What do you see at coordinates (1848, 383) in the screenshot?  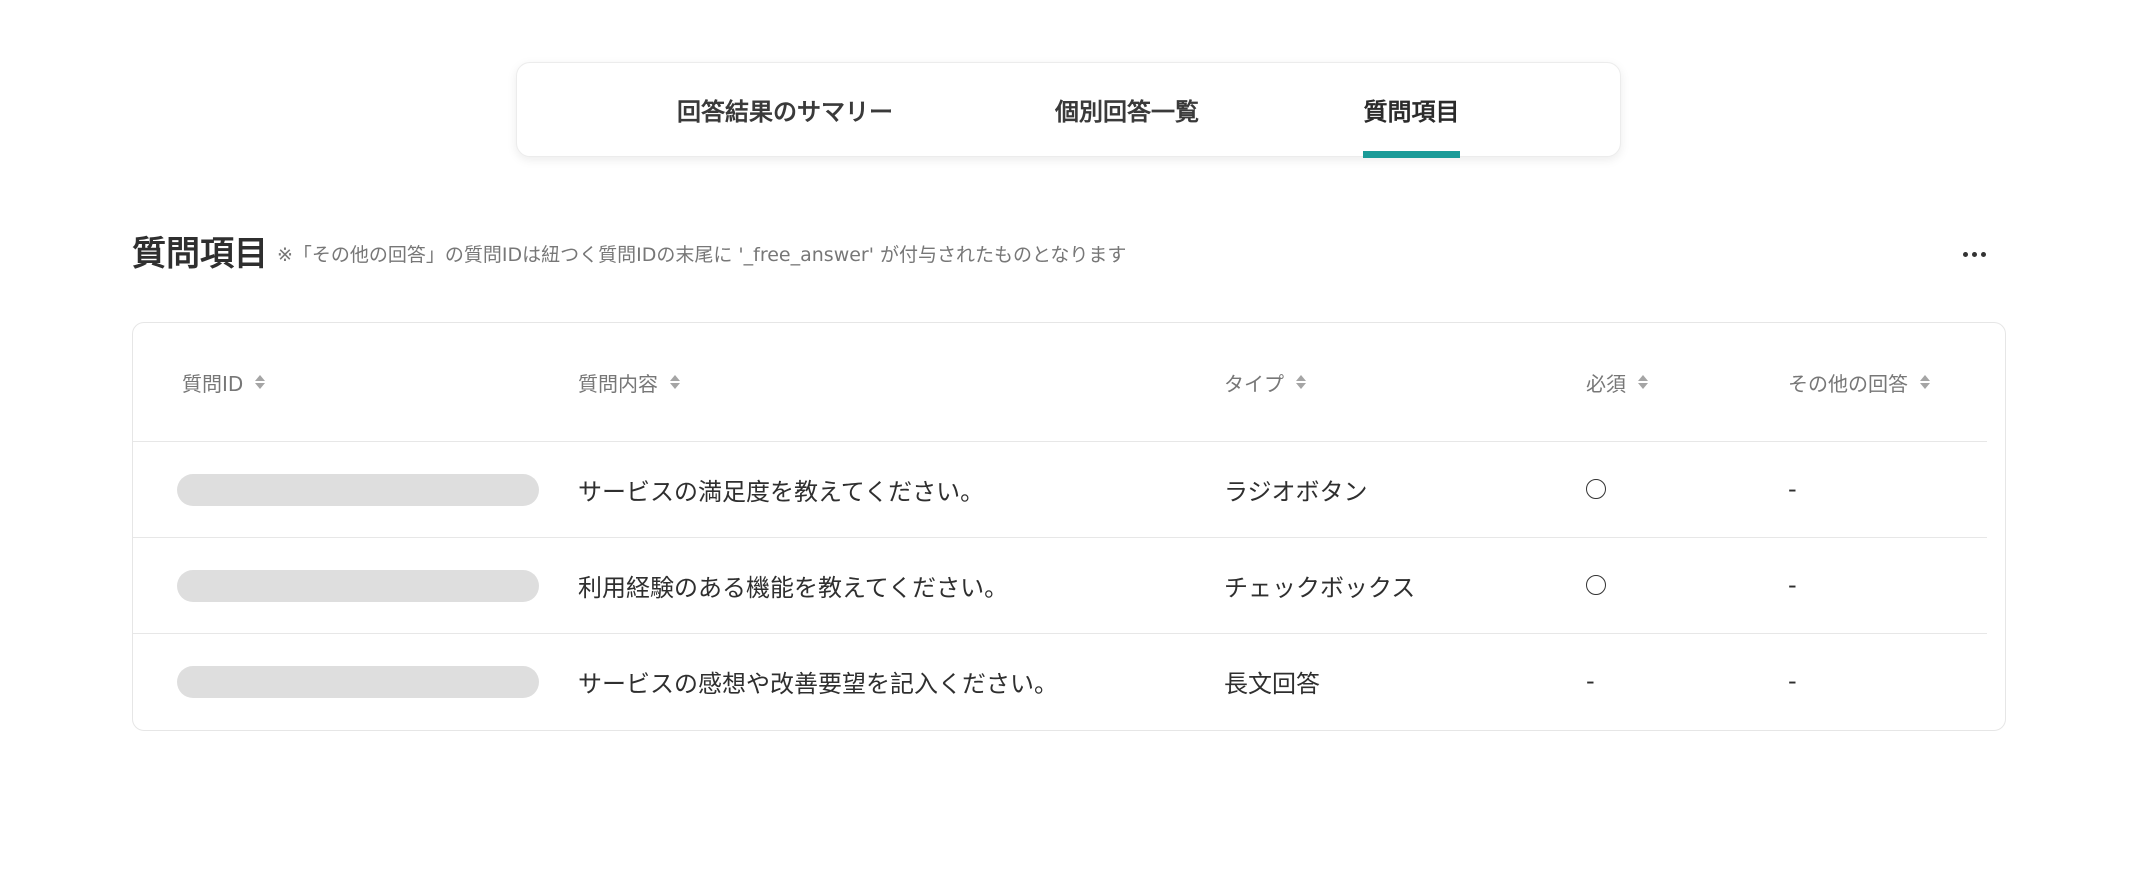 I see `column-header-label: その他の回答` at bounding box center [1848, 383].